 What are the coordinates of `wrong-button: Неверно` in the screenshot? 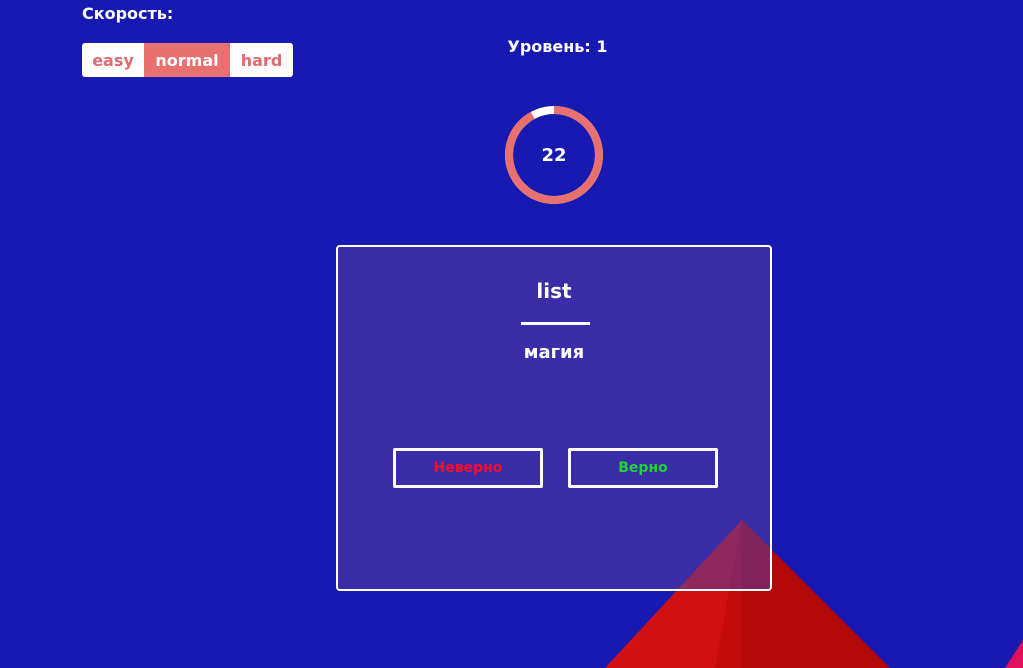 It's located at (468, 468).